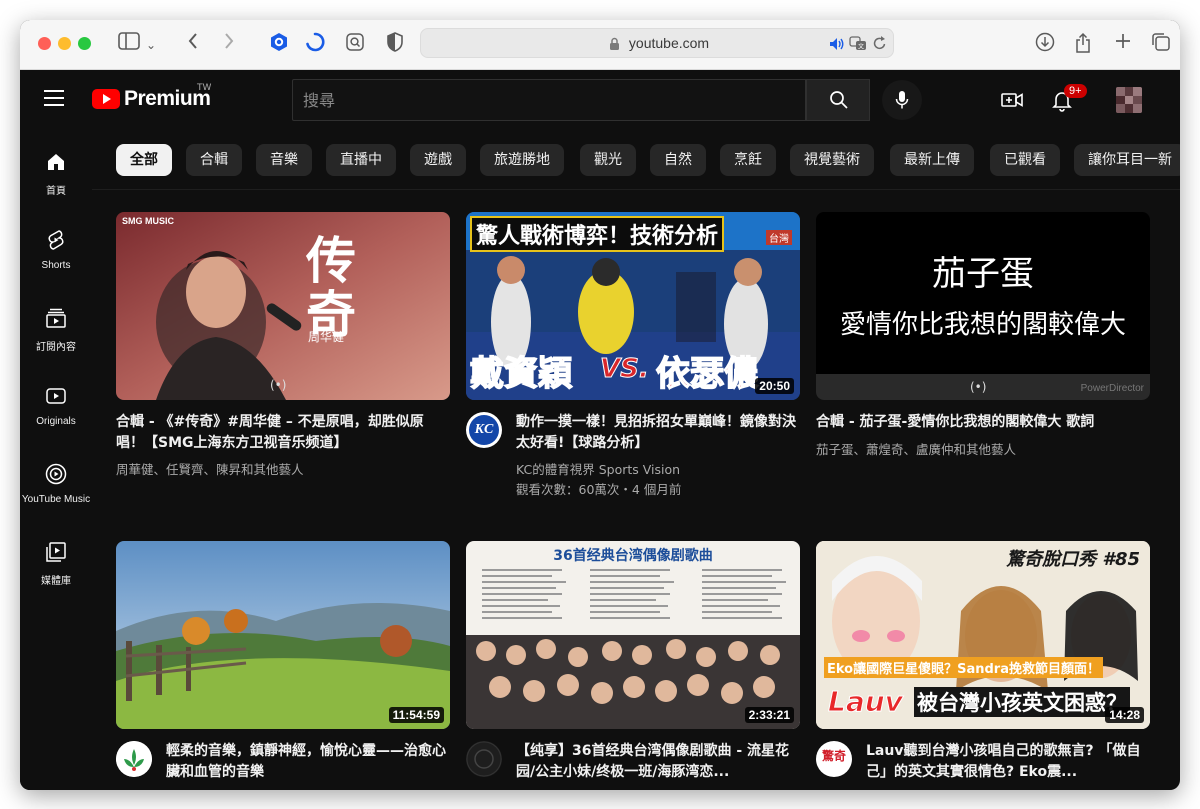  Describe the element at coordinates (932, 160) in the screenshot. I see `chip-recently-uploaded: 最新上傳` at that location.